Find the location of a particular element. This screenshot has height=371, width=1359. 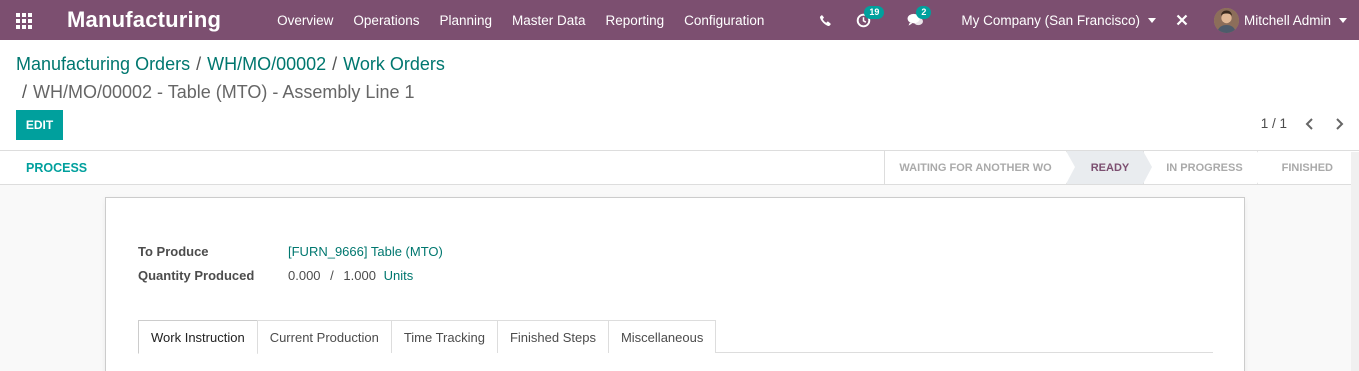

stage-label: READY is located at coordinates (1110, 167).